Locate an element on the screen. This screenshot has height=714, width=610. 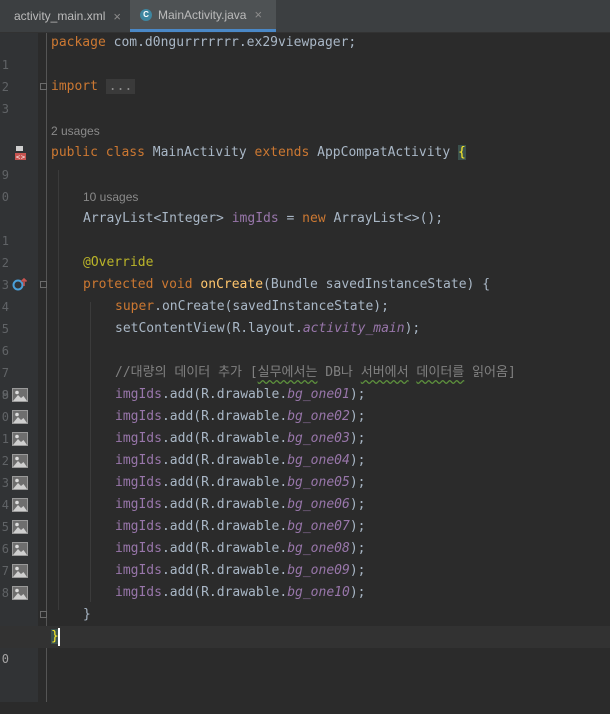
method-call: setContentView(R.layout. is located at coordinates (209, 328).